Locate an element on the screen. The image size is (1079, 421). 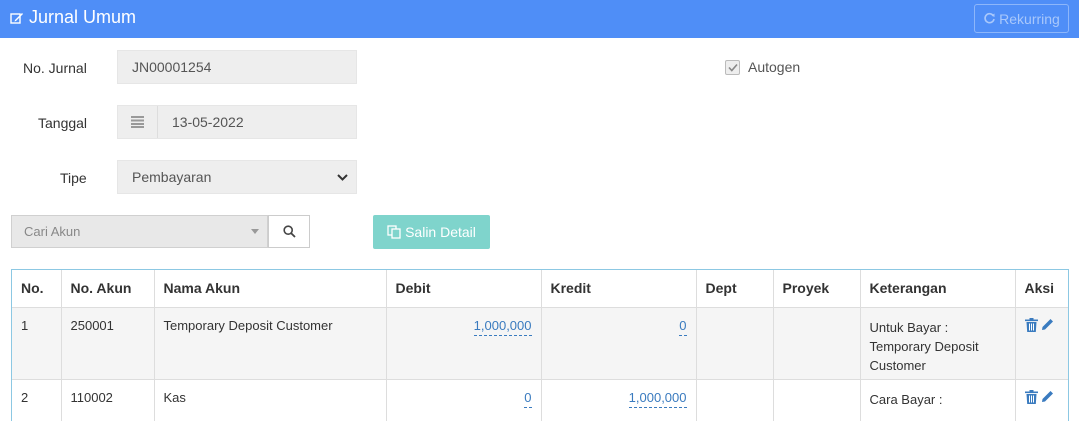
calendar-icon is located at coordinates (137, 122).